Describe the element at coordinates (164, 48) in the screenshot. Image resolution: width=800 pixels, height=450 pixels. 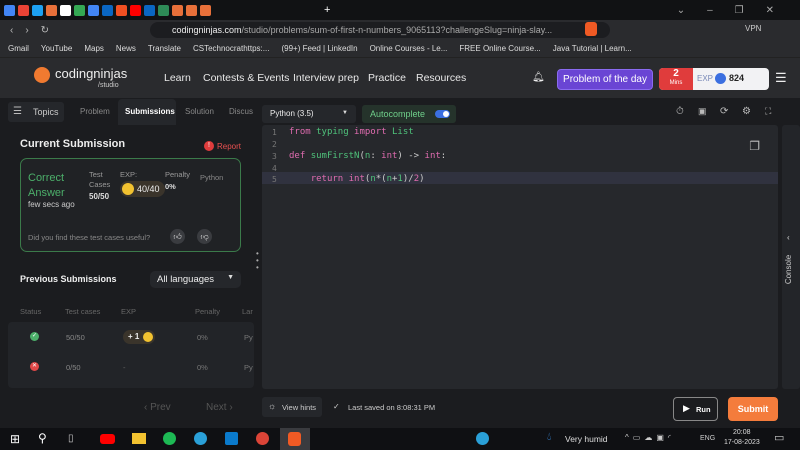
I see `bookmark: Translate` at that location.